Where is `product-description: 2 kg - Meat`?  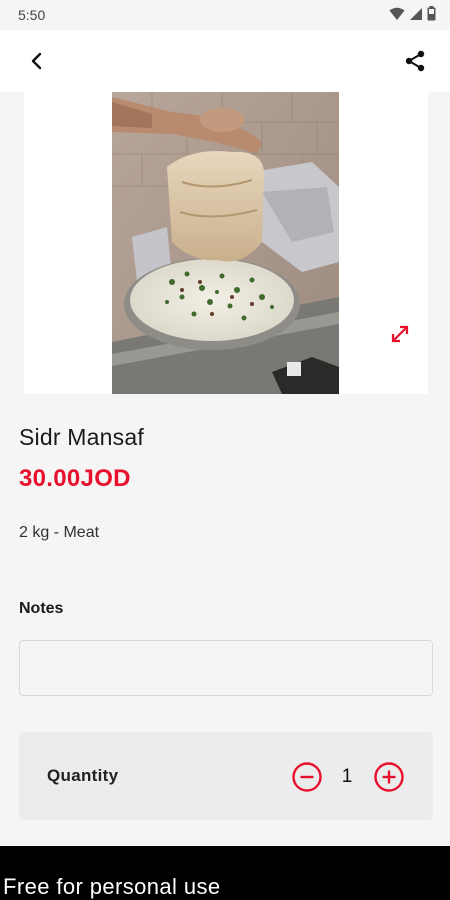 product-description: 2 kg - Meat is located at coordinates (59, 532).